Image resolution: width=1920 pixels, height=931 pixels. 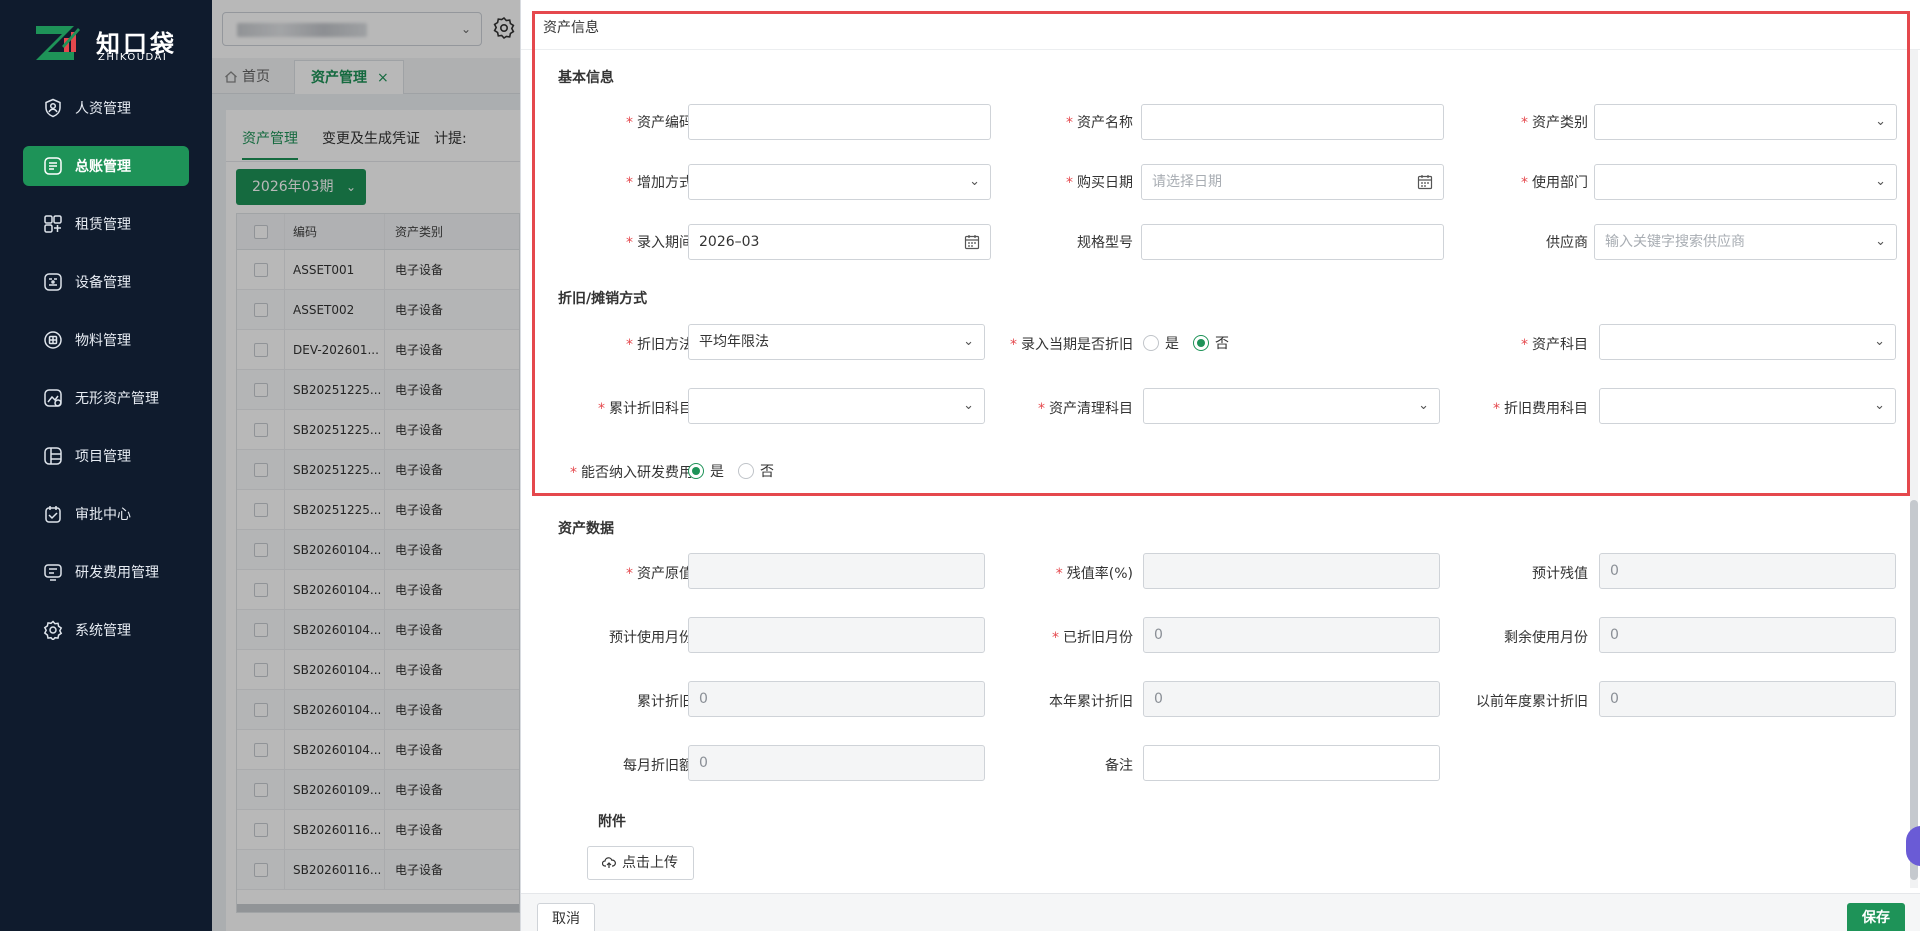 I want to click on label-asset-account: * 资产科目, so click(x=1554, y=345).